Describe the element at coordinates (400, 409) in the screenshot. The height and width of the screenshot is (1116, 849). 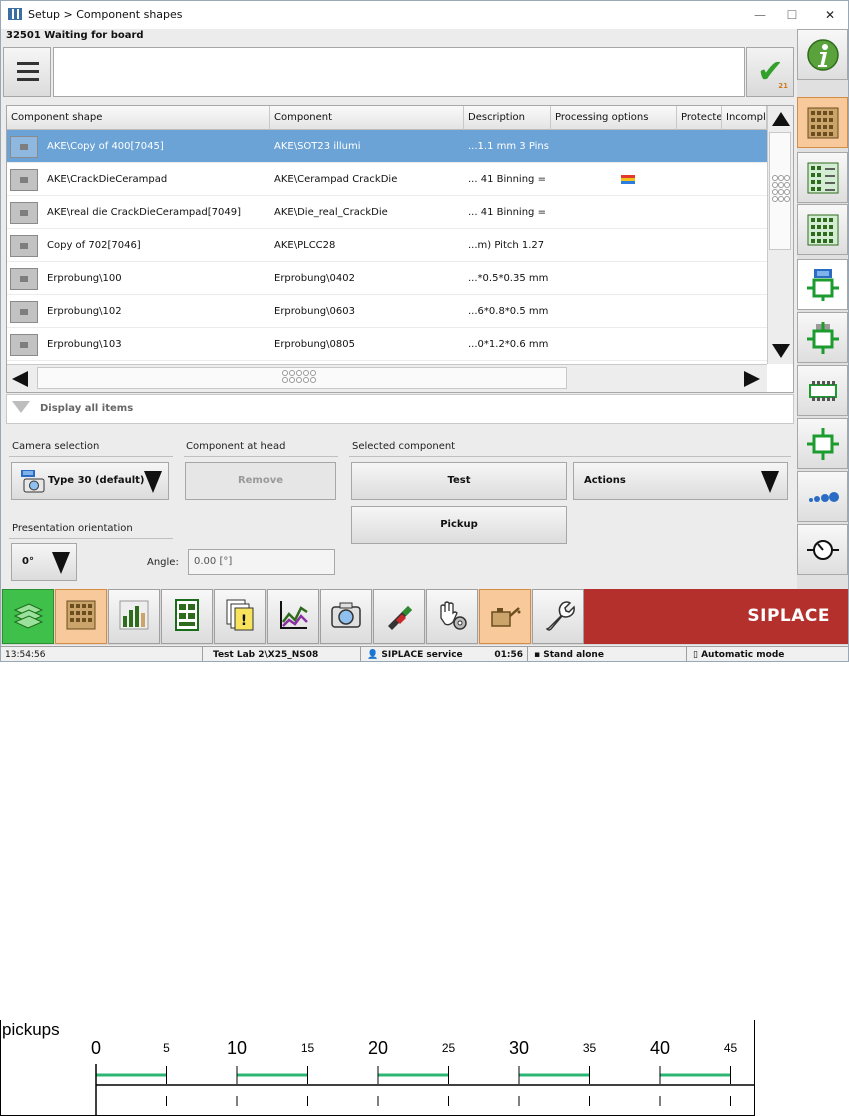
I see `filter-bar: Display all items` at that location.